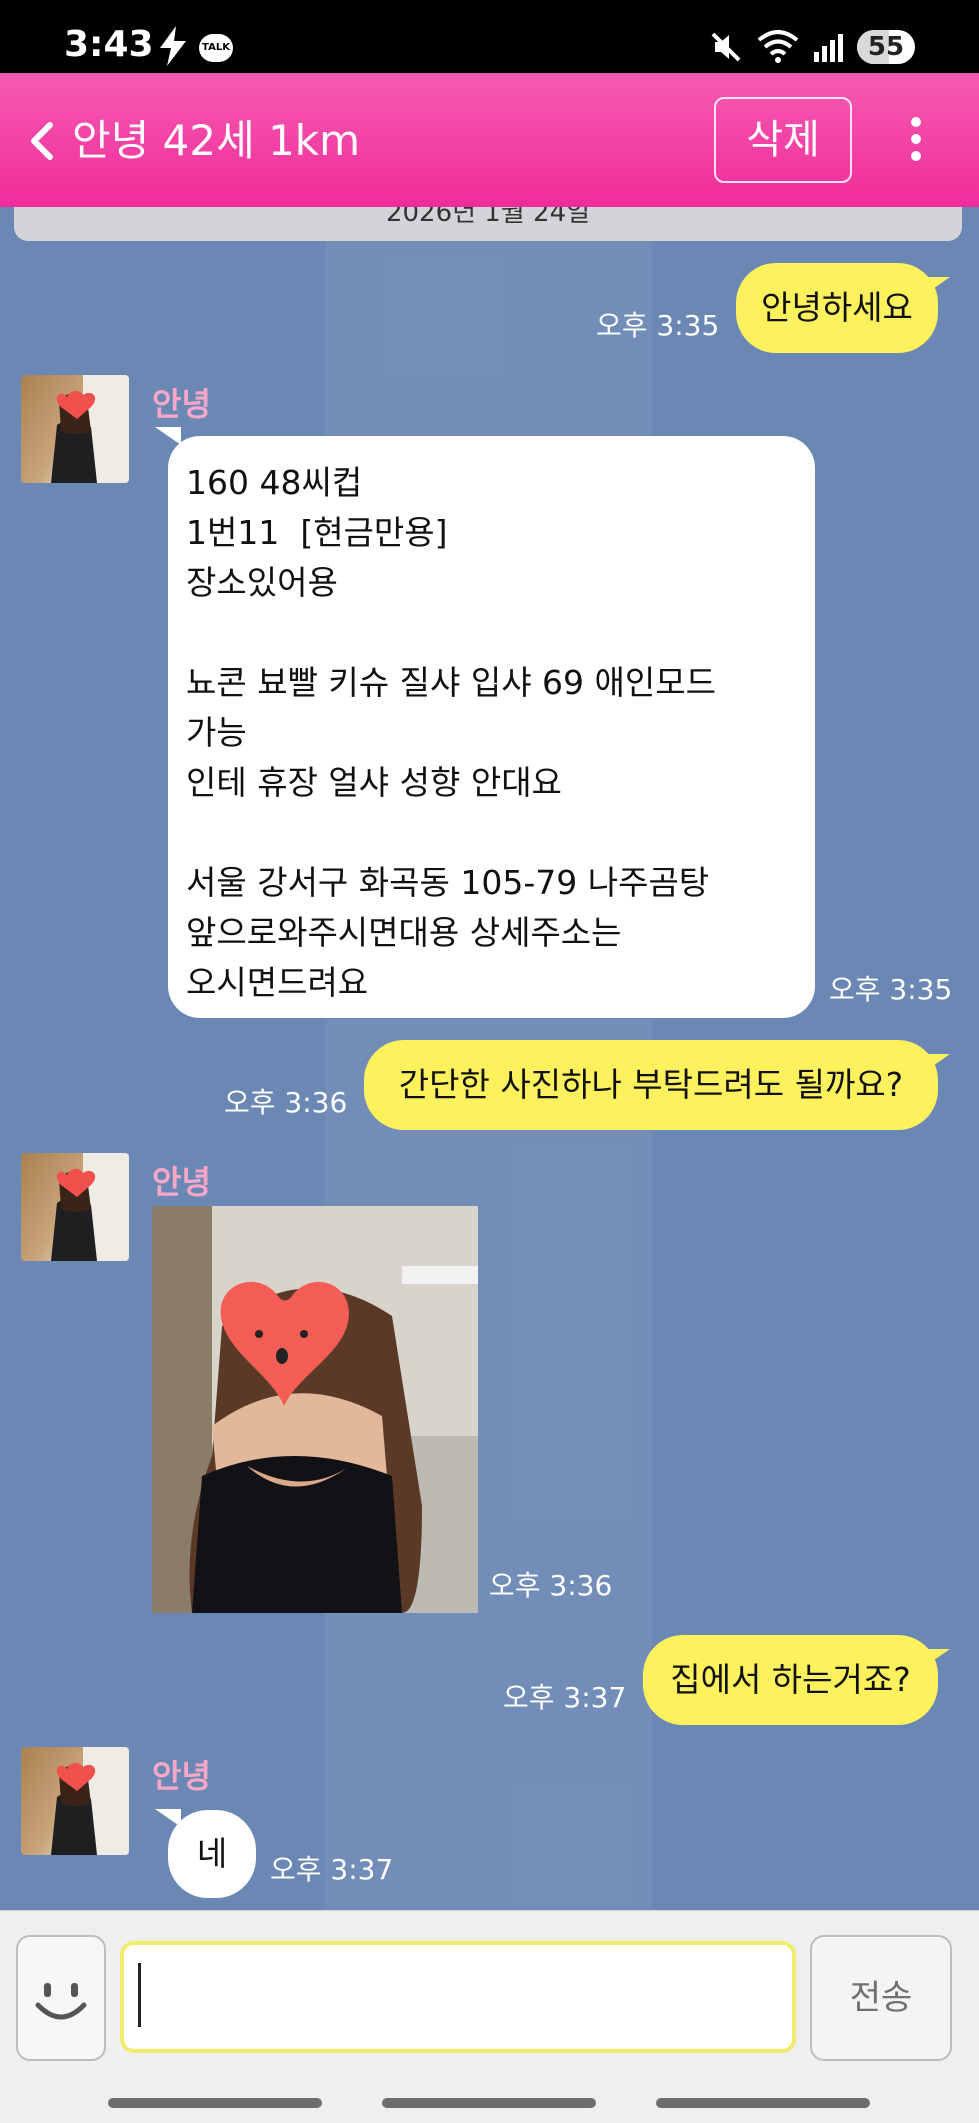 The image size is (979, 2123). Describe the element at coordinates (726, 47) in the screenshot. I see `mute-icon` at that location.